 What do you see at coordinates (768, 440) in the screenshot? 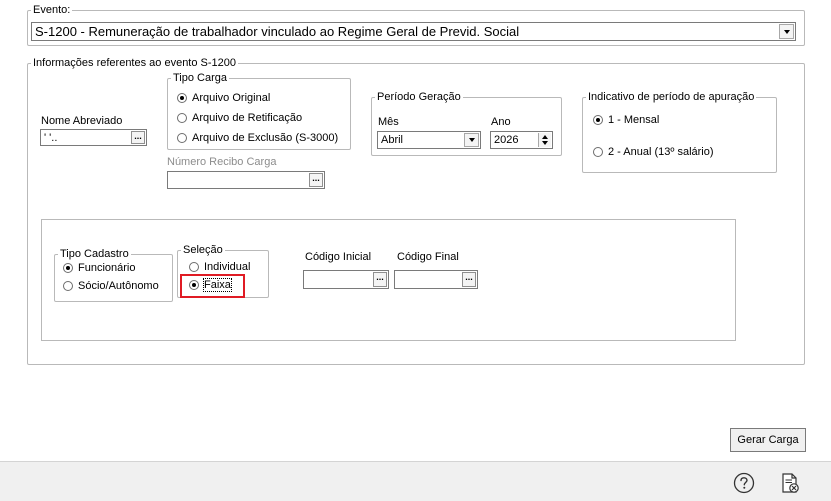
I see `gerar-carga-button: Gerar Carga` at bounding box center [768, 440].